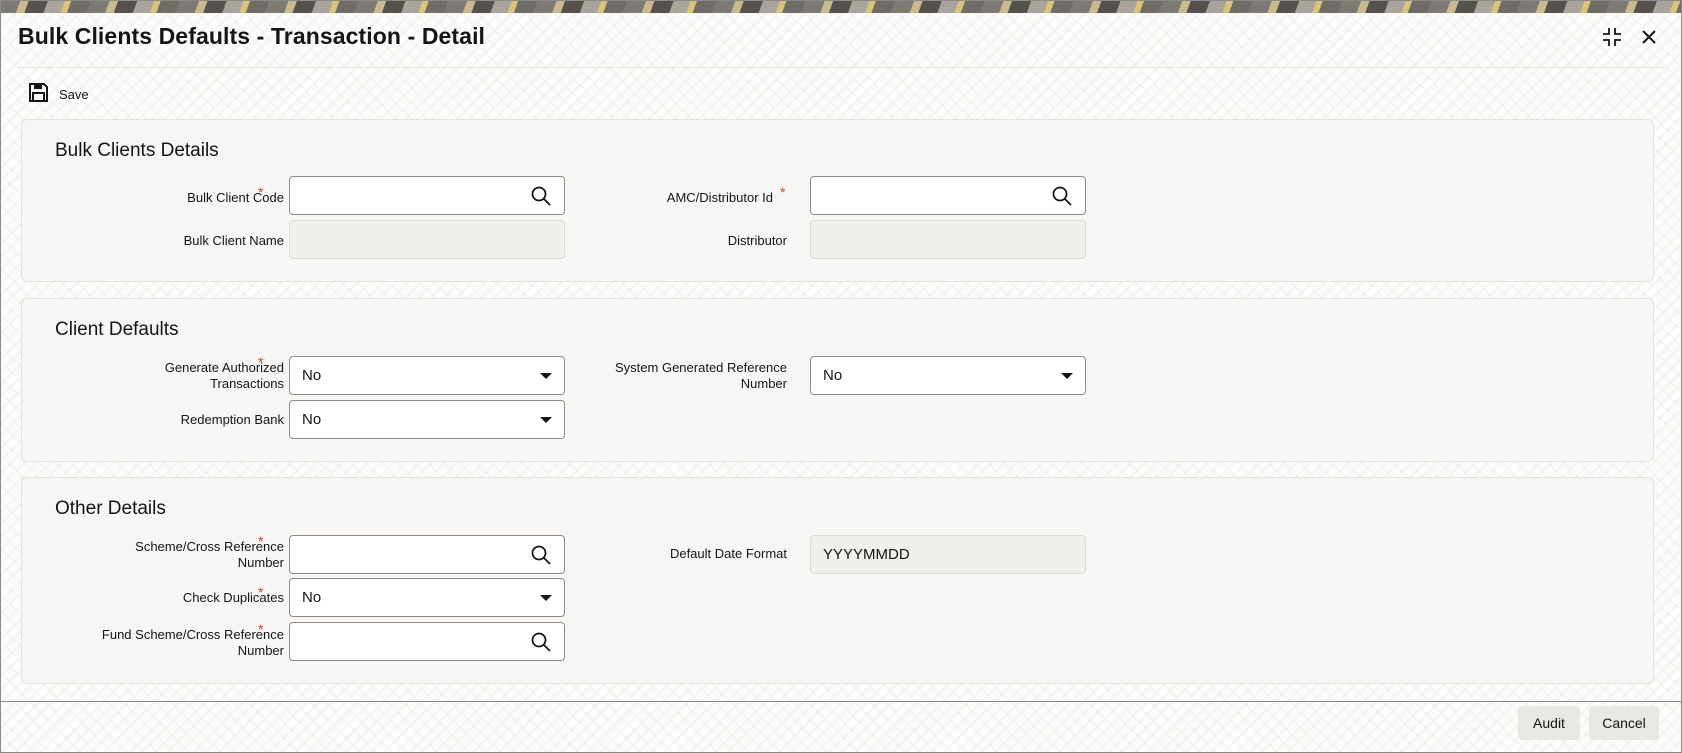  Describe the element at coordinates (719, 197) in the screenshot. I see `amc-distributor-id-label: AMC/Distributor Id` at that location.